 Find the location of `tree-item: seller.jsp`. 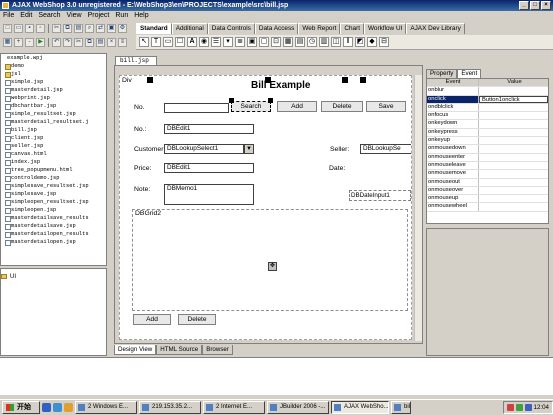

tree-item: seller.jsp is located at coordinates (53, 146).